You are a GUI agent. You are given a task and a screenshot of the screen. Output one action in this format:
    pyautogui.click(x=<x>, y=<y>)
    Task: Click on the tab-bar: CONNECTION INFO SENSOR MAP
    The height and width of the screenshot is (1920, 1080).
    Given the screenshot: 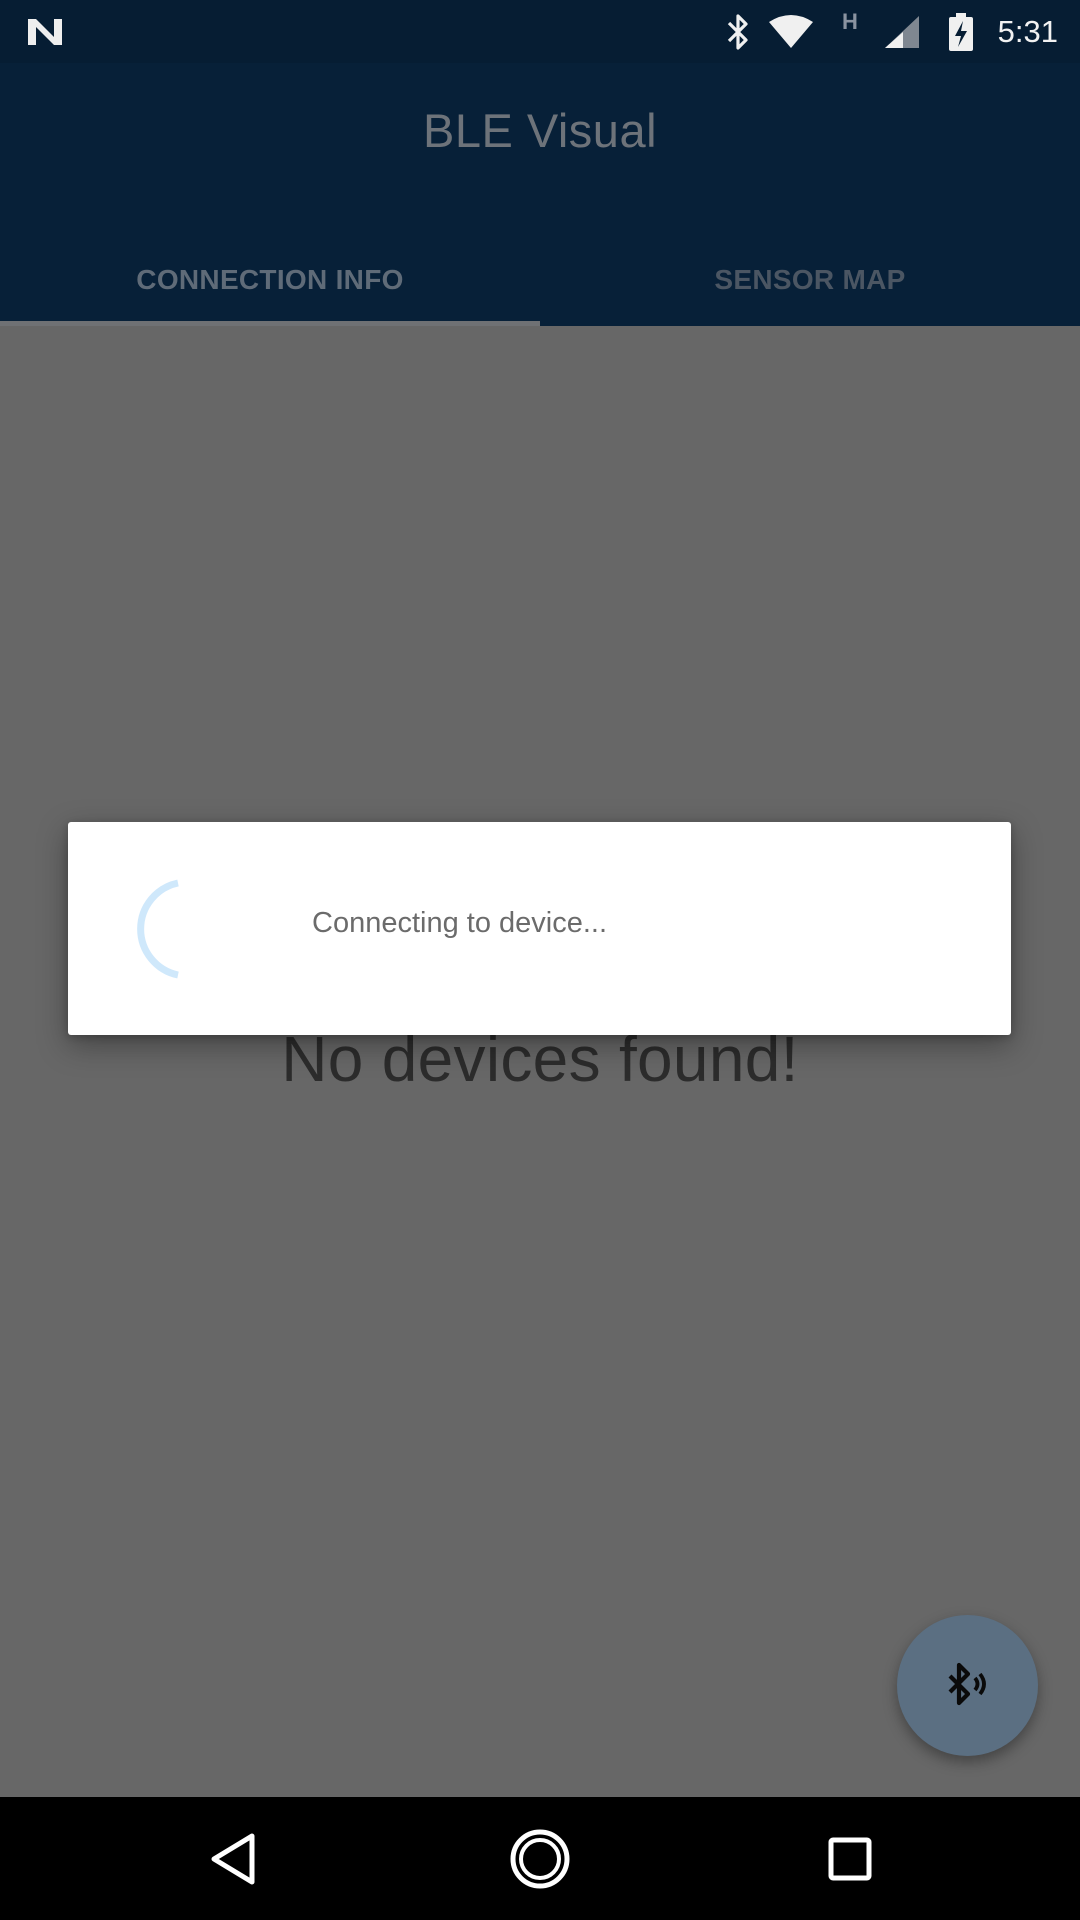 What is the action you would take?
    pyautogui.click(x=540, y=280)
    